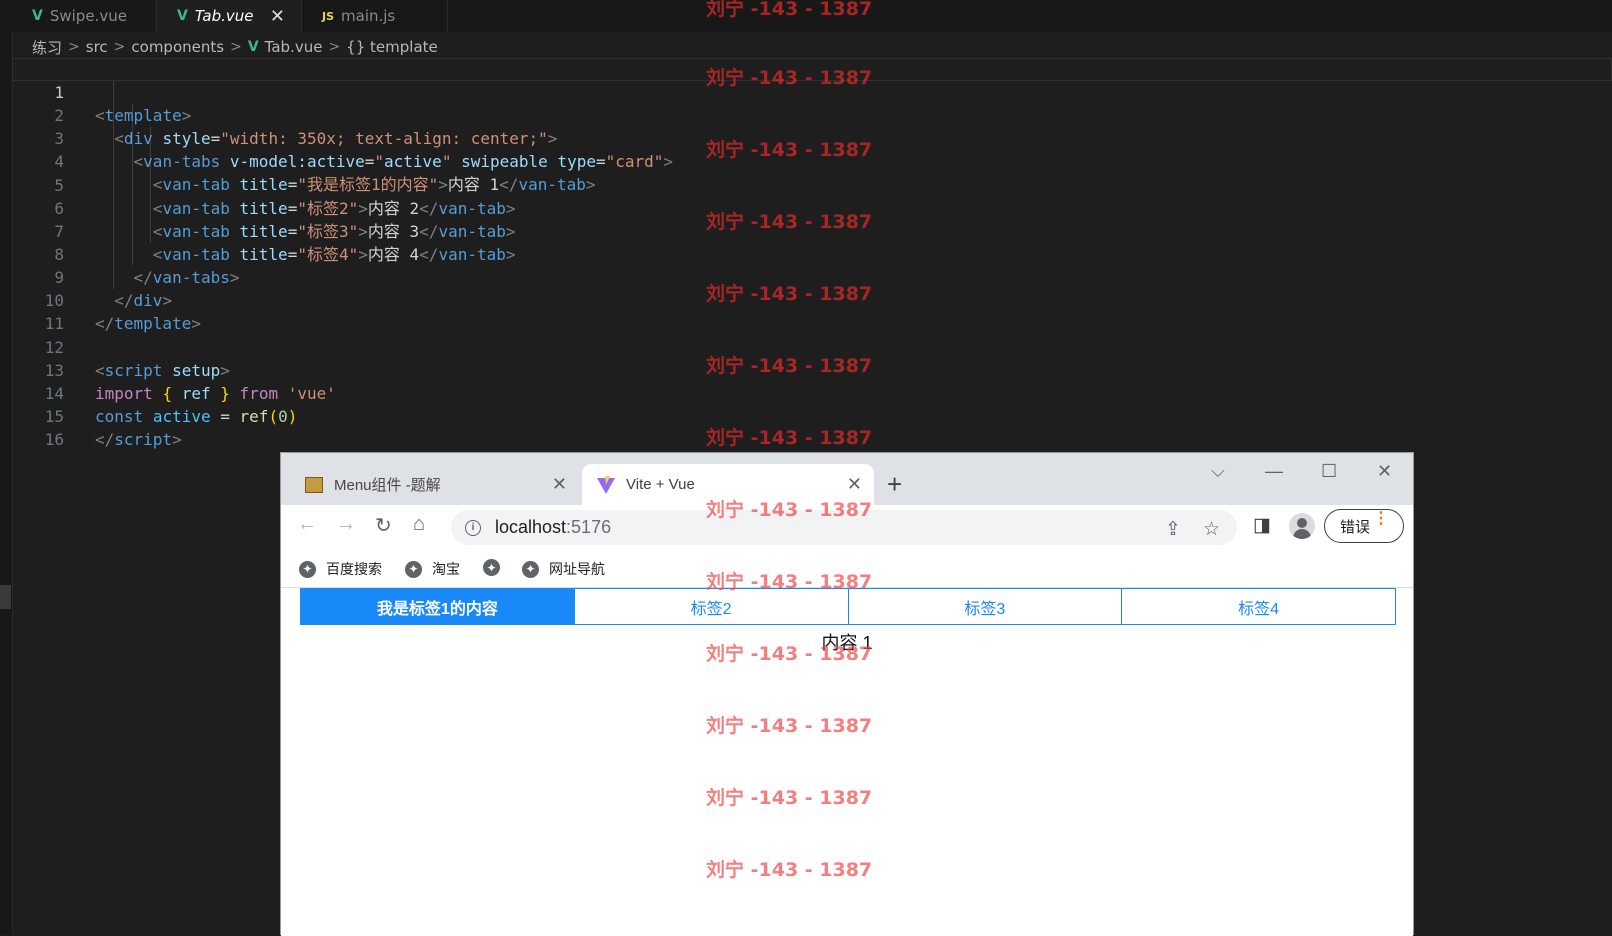  Describe the element at coordinates (419, 524) in the screenshot. I see `home-icon: ⌂` at that location.